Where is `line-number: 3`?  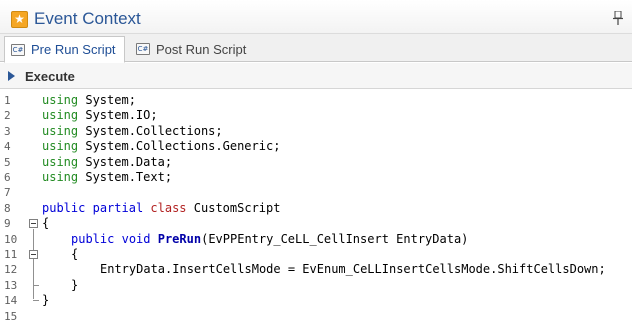
line-number: 3 is located at coordinates (7, 131).